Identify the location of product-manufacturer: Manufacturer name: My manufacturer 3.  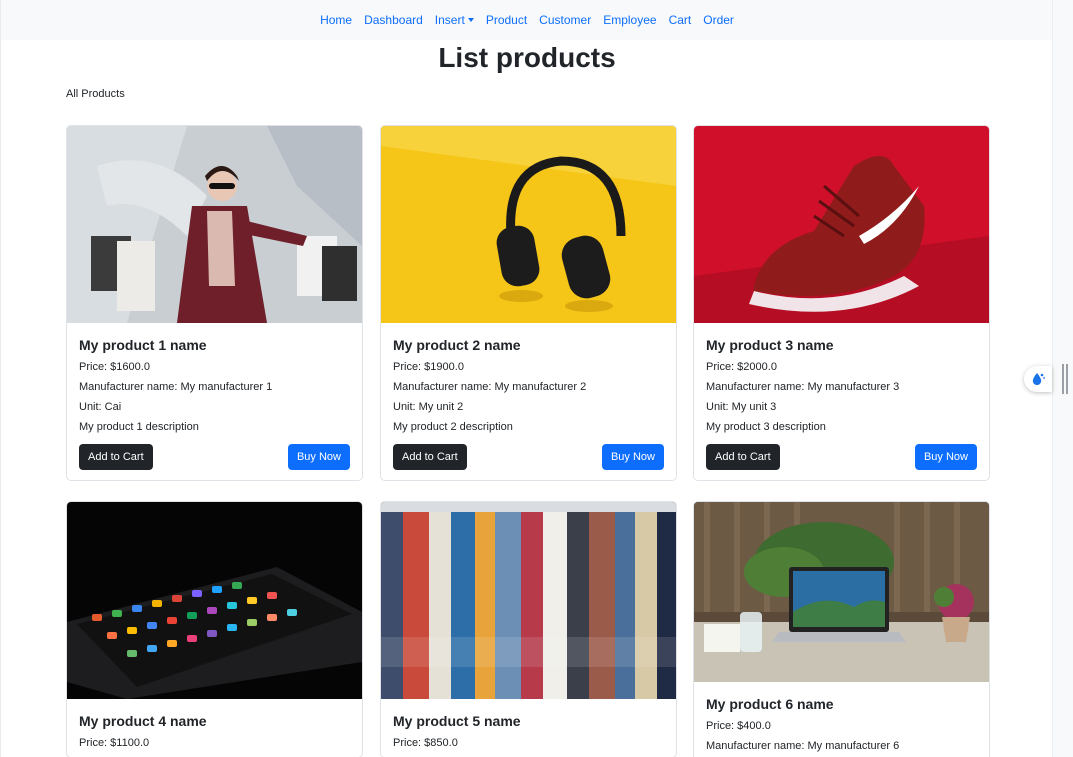
(803, 387).